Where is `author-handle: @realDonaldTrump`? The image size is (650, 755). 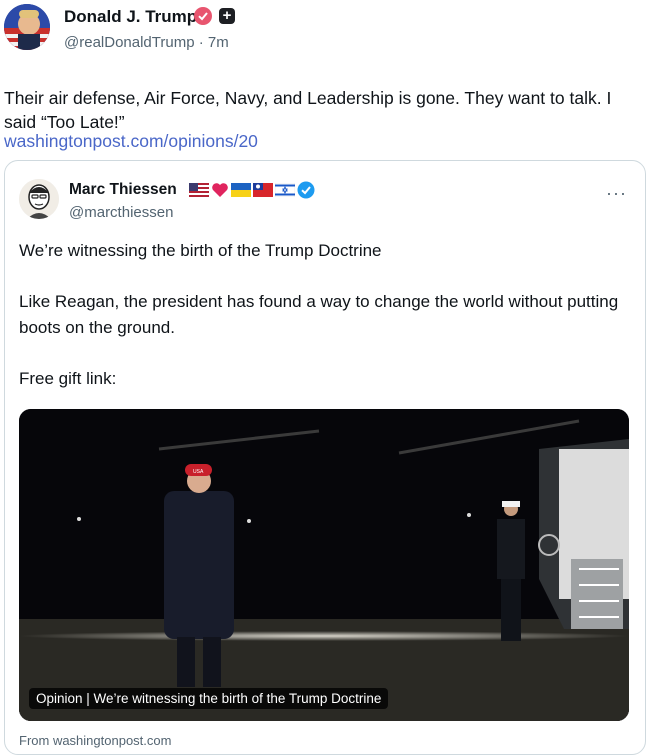
author-handle: @realDonaldTrump is located at coordinates (129, 42).